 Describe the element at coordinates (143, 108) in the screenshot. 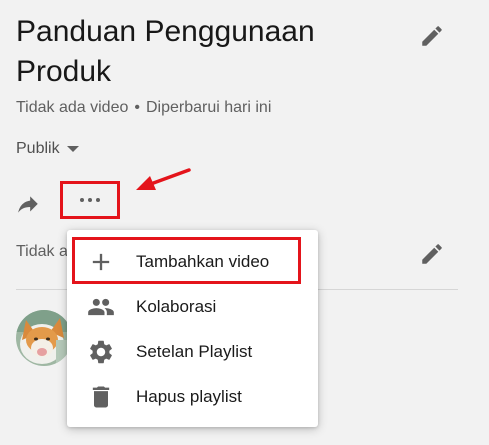

I see `playlist-meta: Tidak ada video • Diperbarui hari ini` at that location.